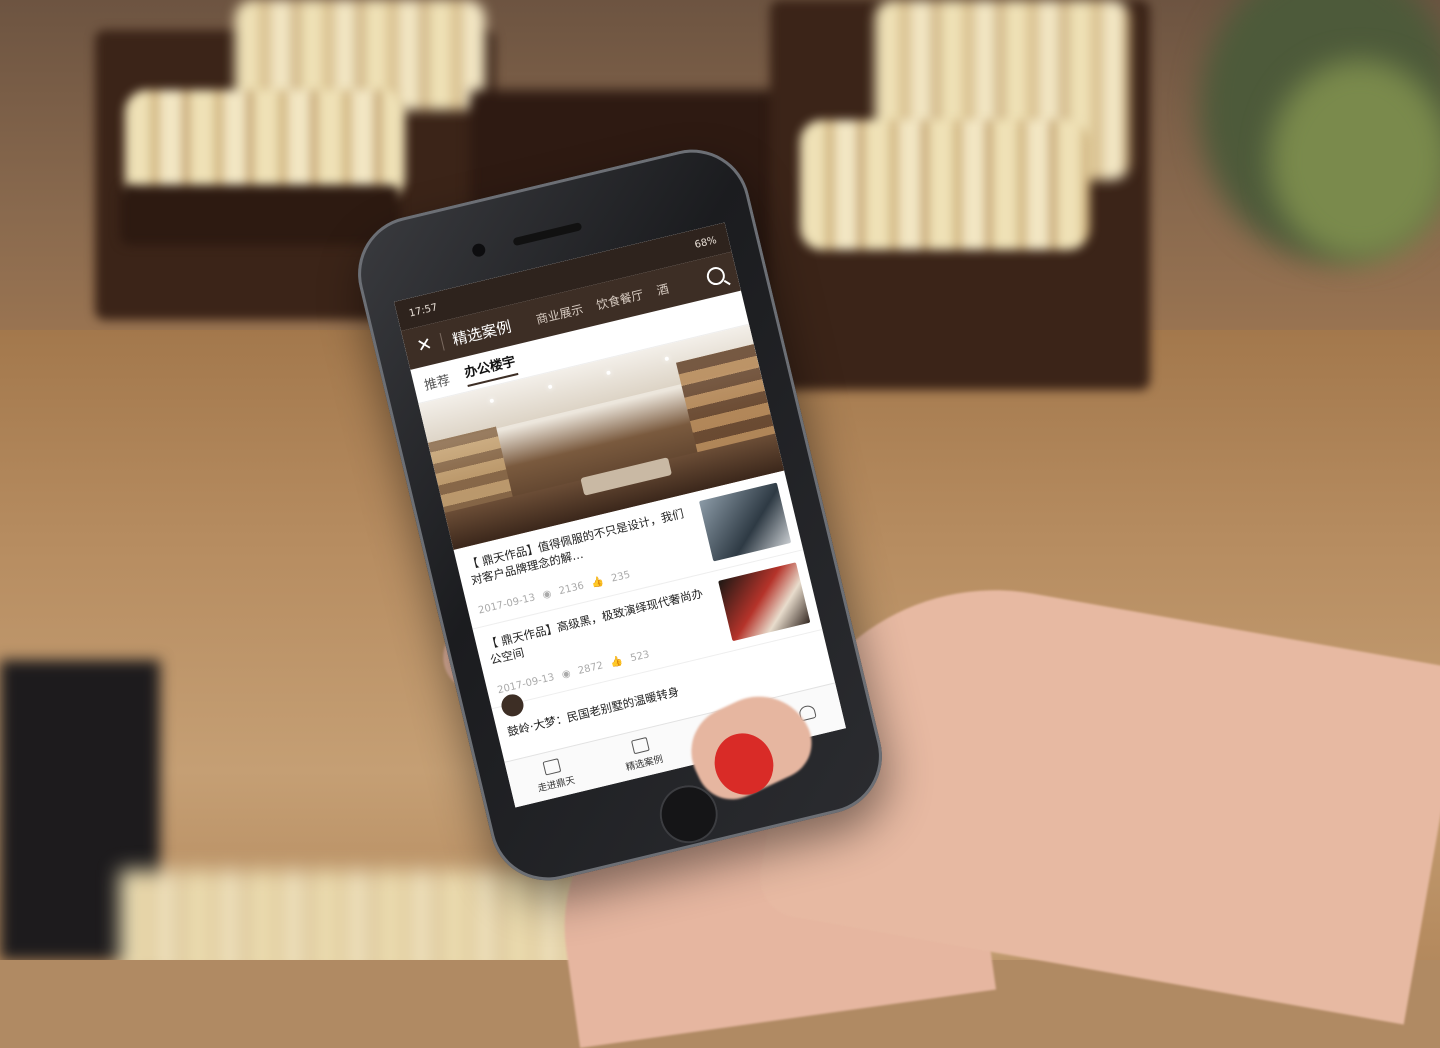  I want to click on tab-label: 走进鼎天, so click(556, 784).